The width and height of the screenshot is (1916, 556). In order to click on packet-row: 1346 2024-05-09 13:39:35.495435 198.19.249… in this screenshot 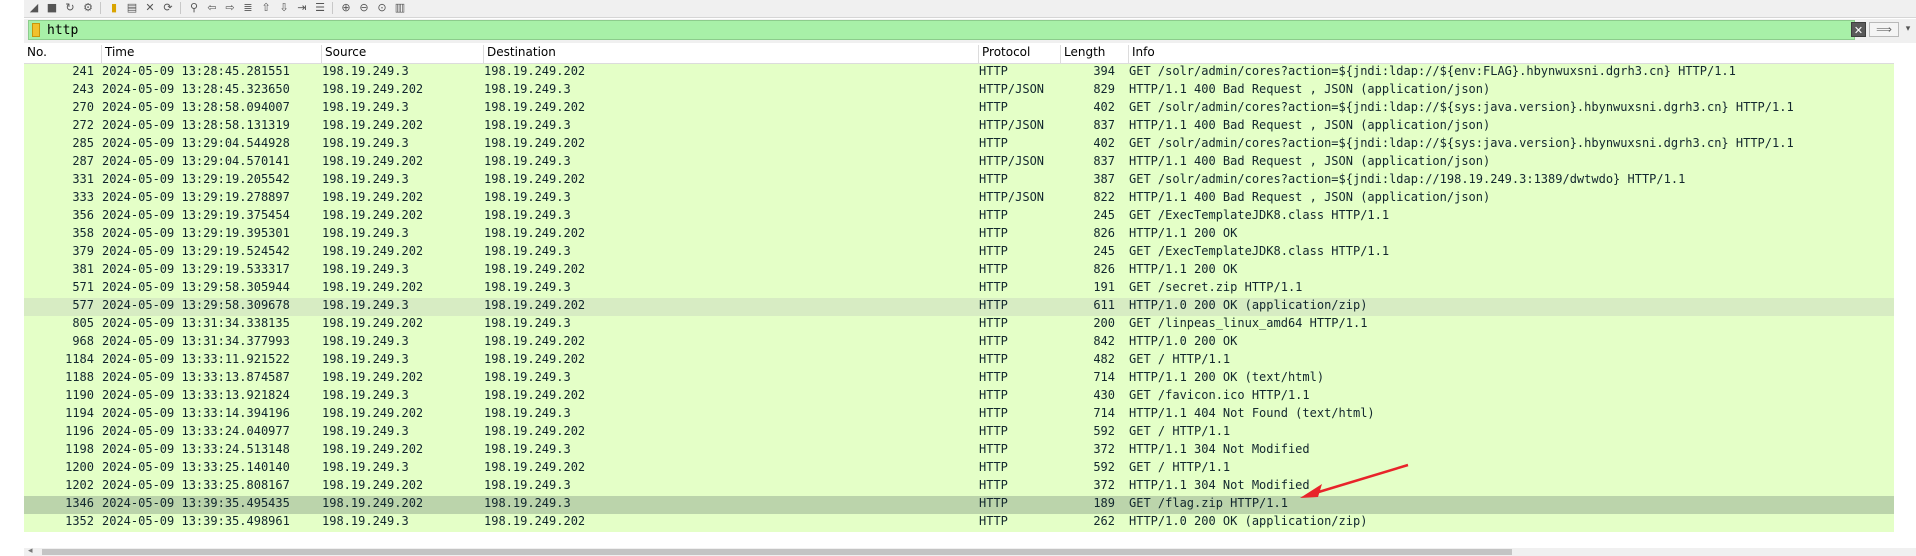, I will do `click(959, 505)`.